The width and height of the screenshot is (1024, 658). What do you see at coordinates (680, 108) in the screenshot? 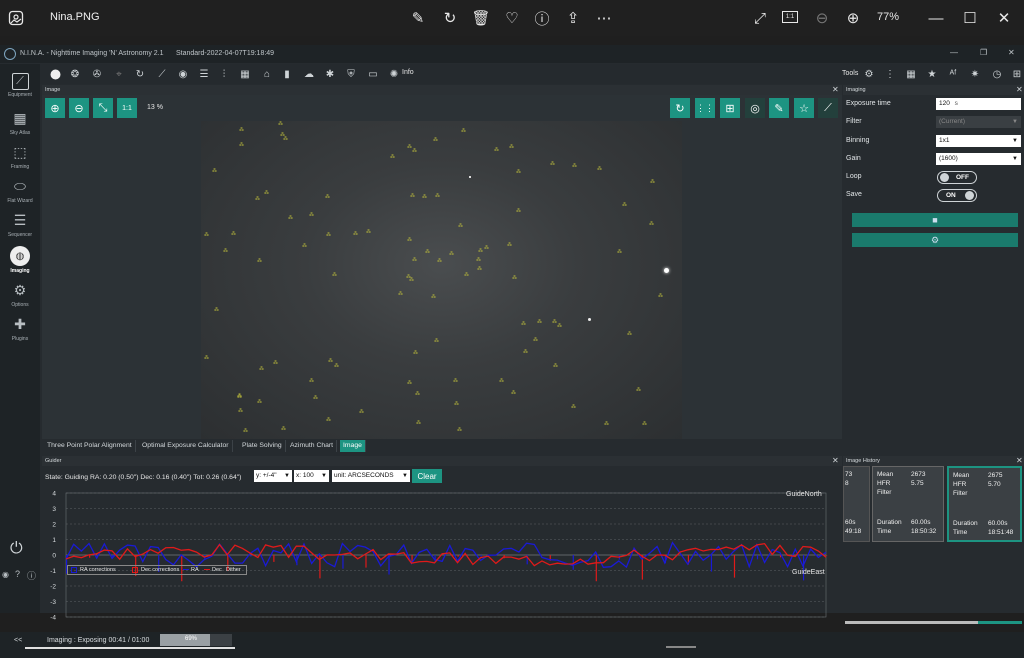
I see `auto-refresh-button: ↻` at bounding box center [680, 108].